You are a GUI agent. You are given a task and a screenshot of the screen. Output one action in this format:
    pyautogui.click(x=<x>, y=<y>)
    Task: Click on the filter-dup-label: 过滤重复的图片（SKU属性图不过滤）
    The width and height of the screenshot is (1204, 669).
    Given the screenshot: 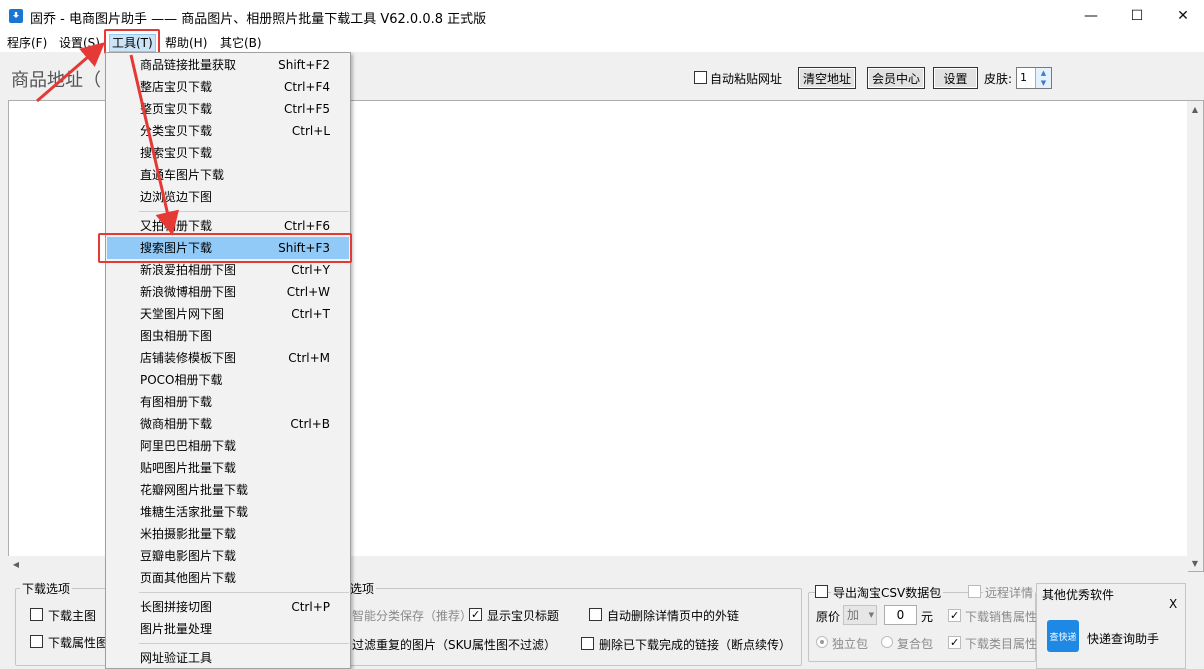 What is the action you would take?
    pyautogui.click(x=454, y=645)
    